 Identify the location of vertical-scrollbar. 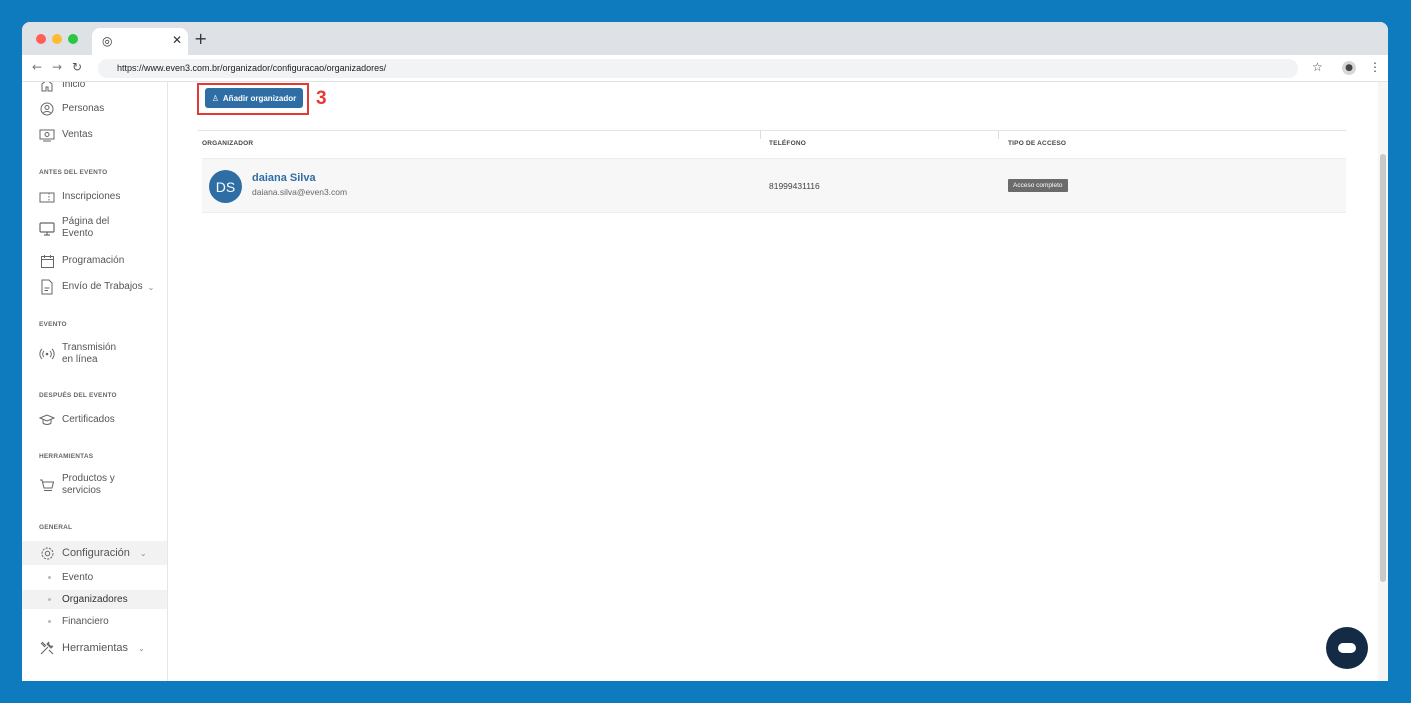
(1383, 381).